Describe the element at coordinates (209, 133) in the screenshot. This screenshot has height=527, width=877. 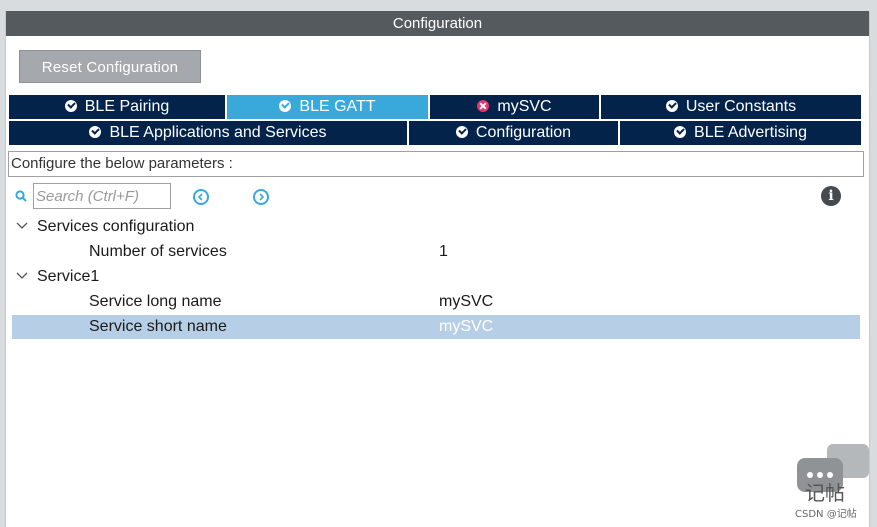
I see `tab-ble-applications-and-services: BLE Applications and Services` at that location.